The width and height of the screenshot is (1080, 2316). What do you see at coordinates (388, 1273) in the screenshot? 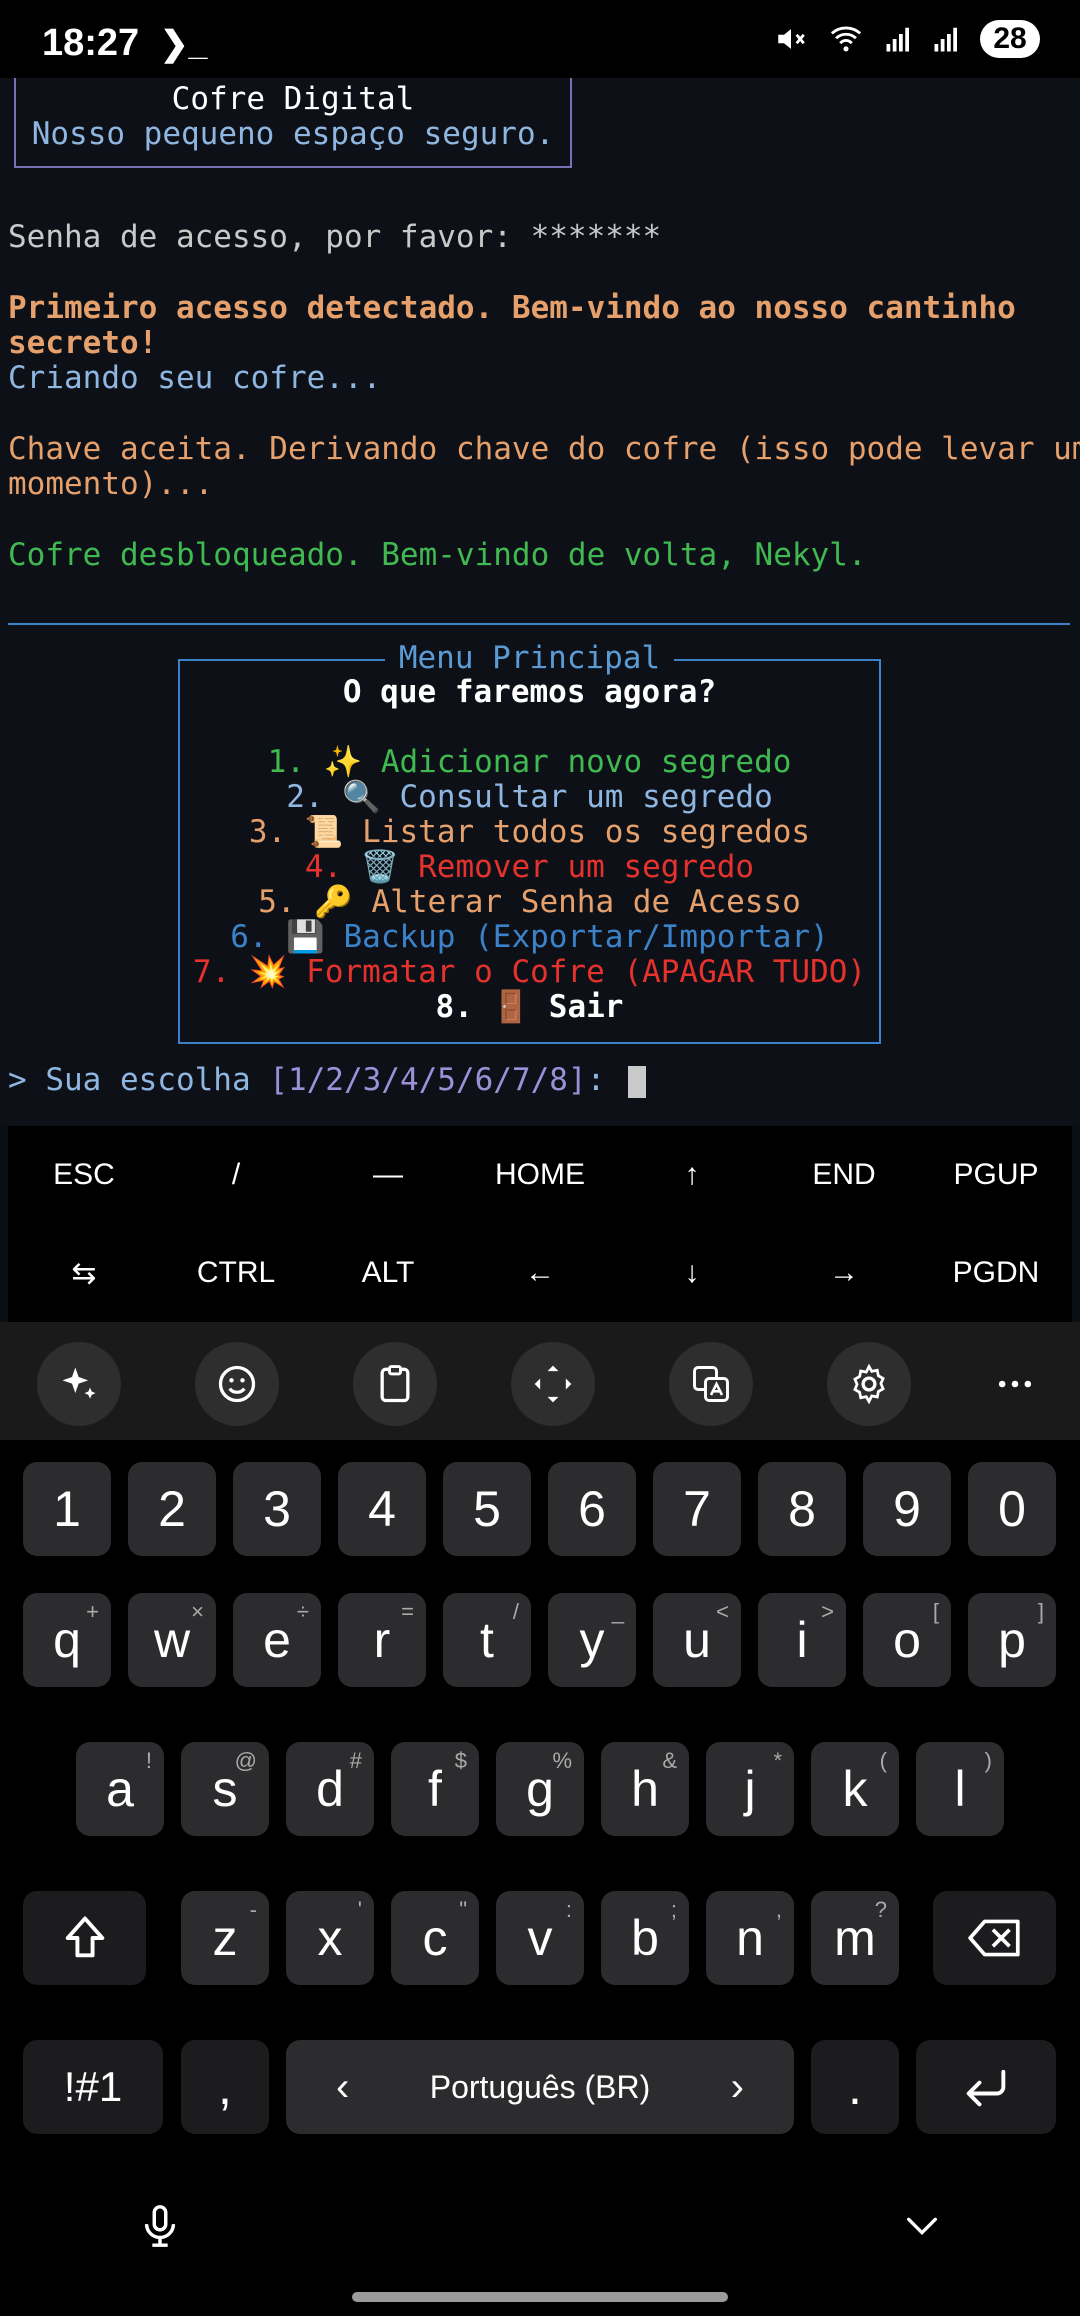
I see `key-alt: ALT` at bounding box center [388, 1273].